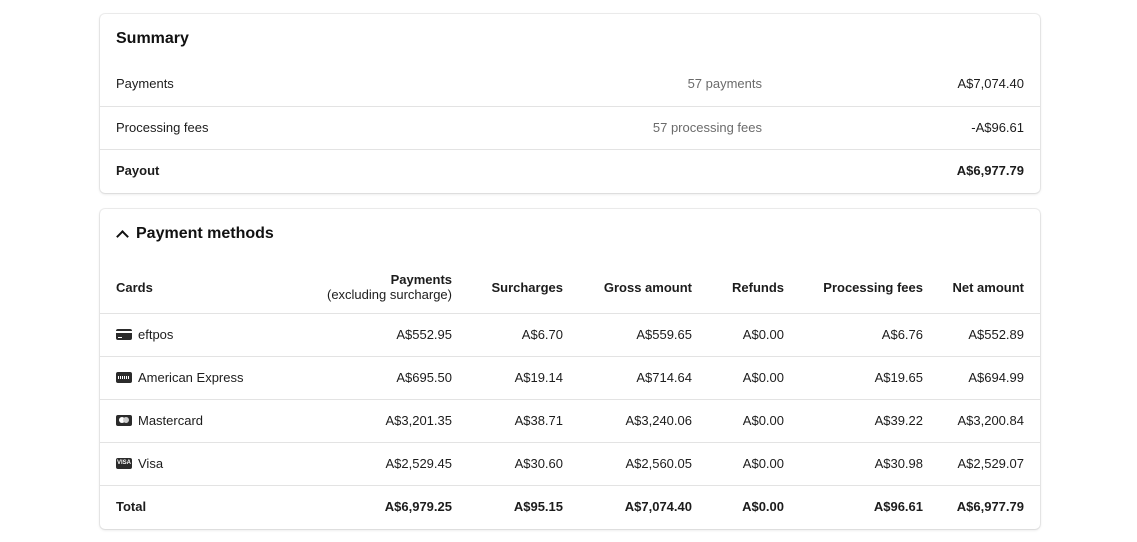 The width and height of the screenshot is (1137, 542). What do you see at coordinates (213, 420) in the screenshot?
I see `card-cell: Mastercard` at bounding box center [213, 420].